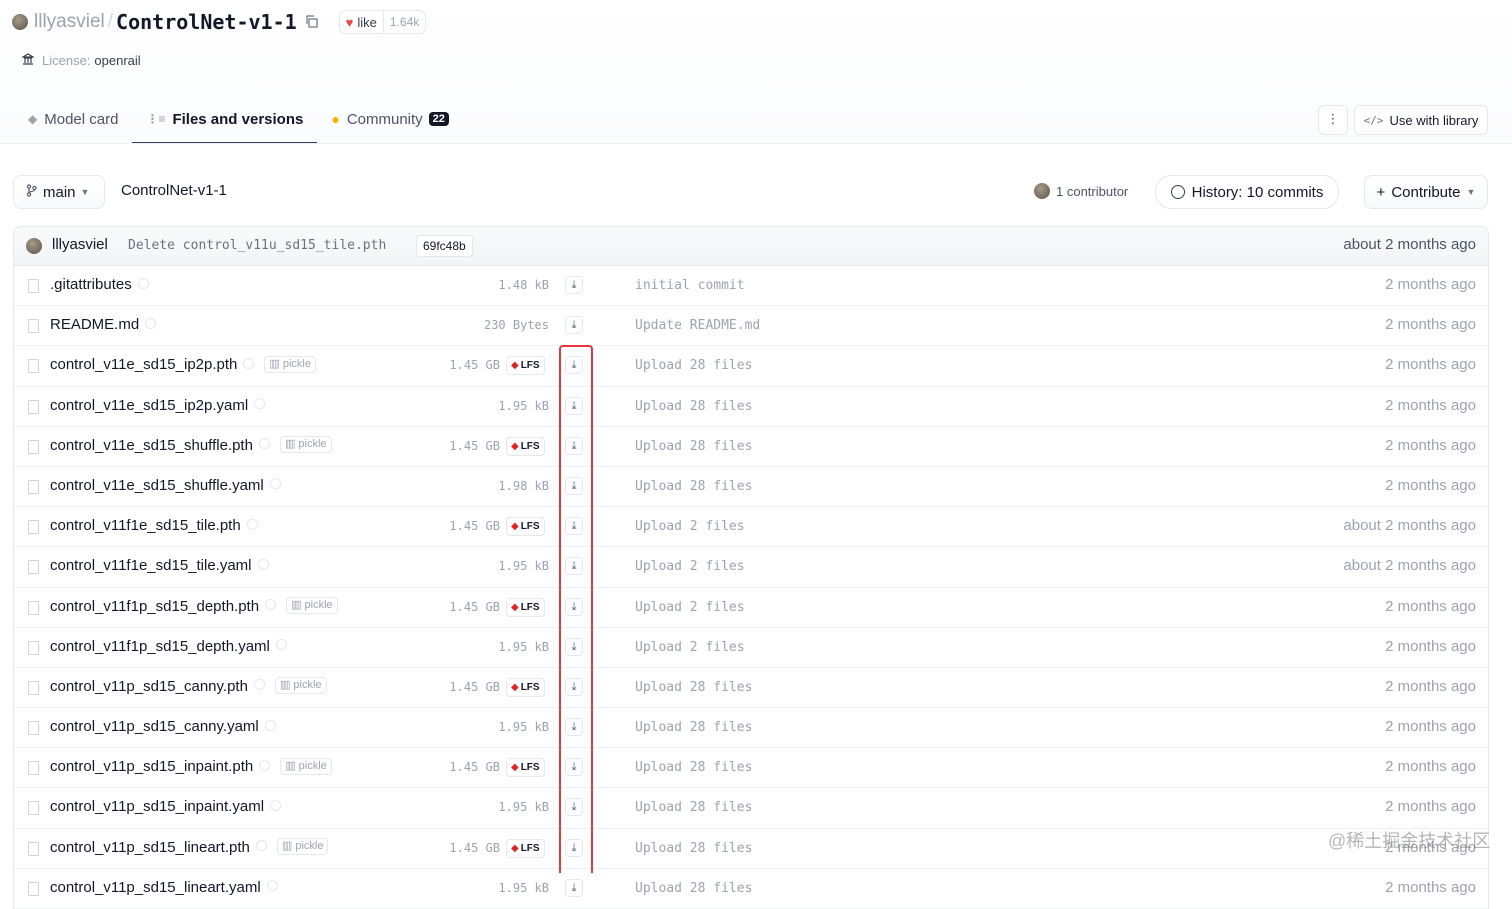  I want to click on file-commit-message: Update README.md, so click(697, 325).